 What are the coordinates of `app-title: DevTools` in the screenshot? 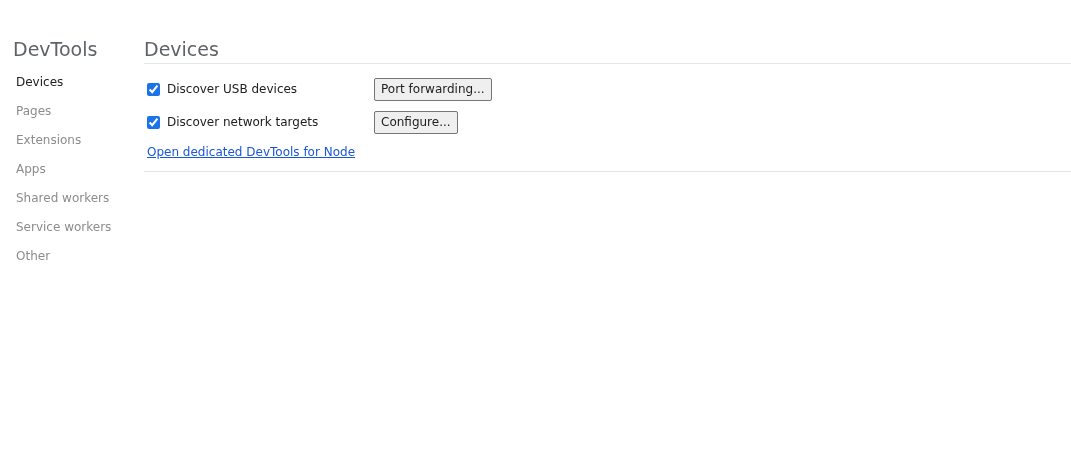 It's located at (56, 49).